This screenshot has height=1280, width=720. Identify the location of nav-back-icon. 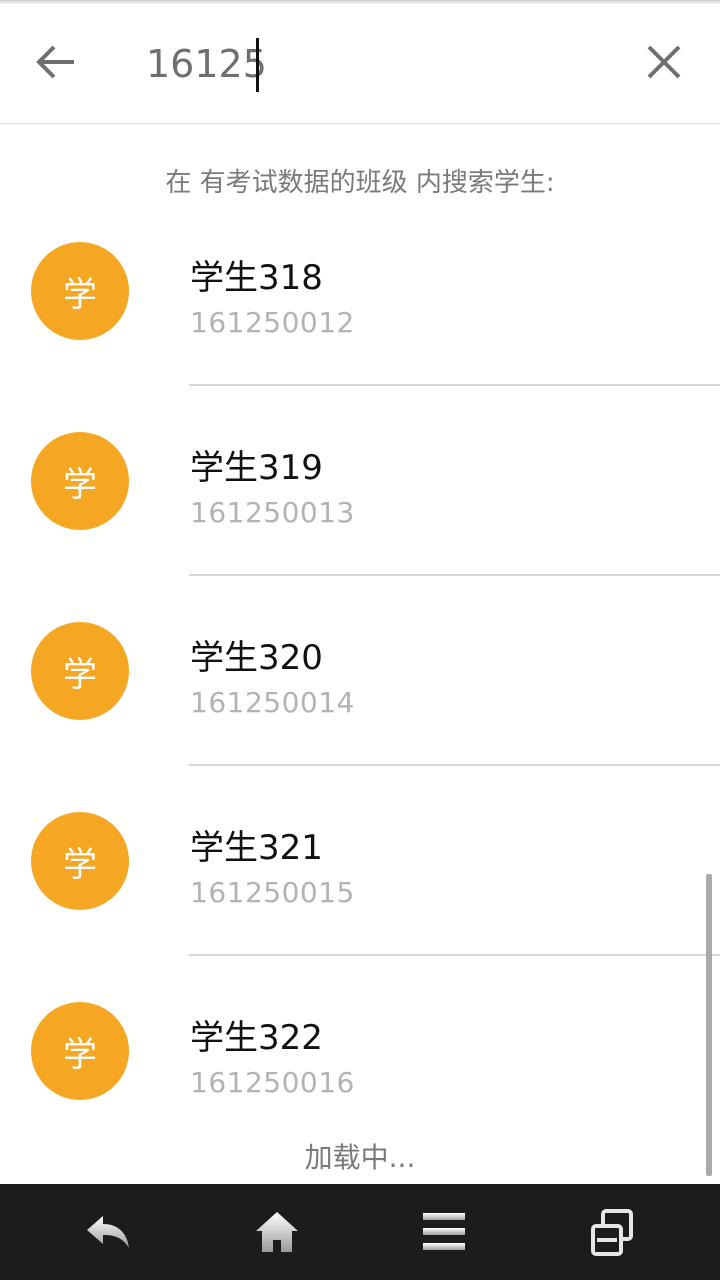
(108, 1232).